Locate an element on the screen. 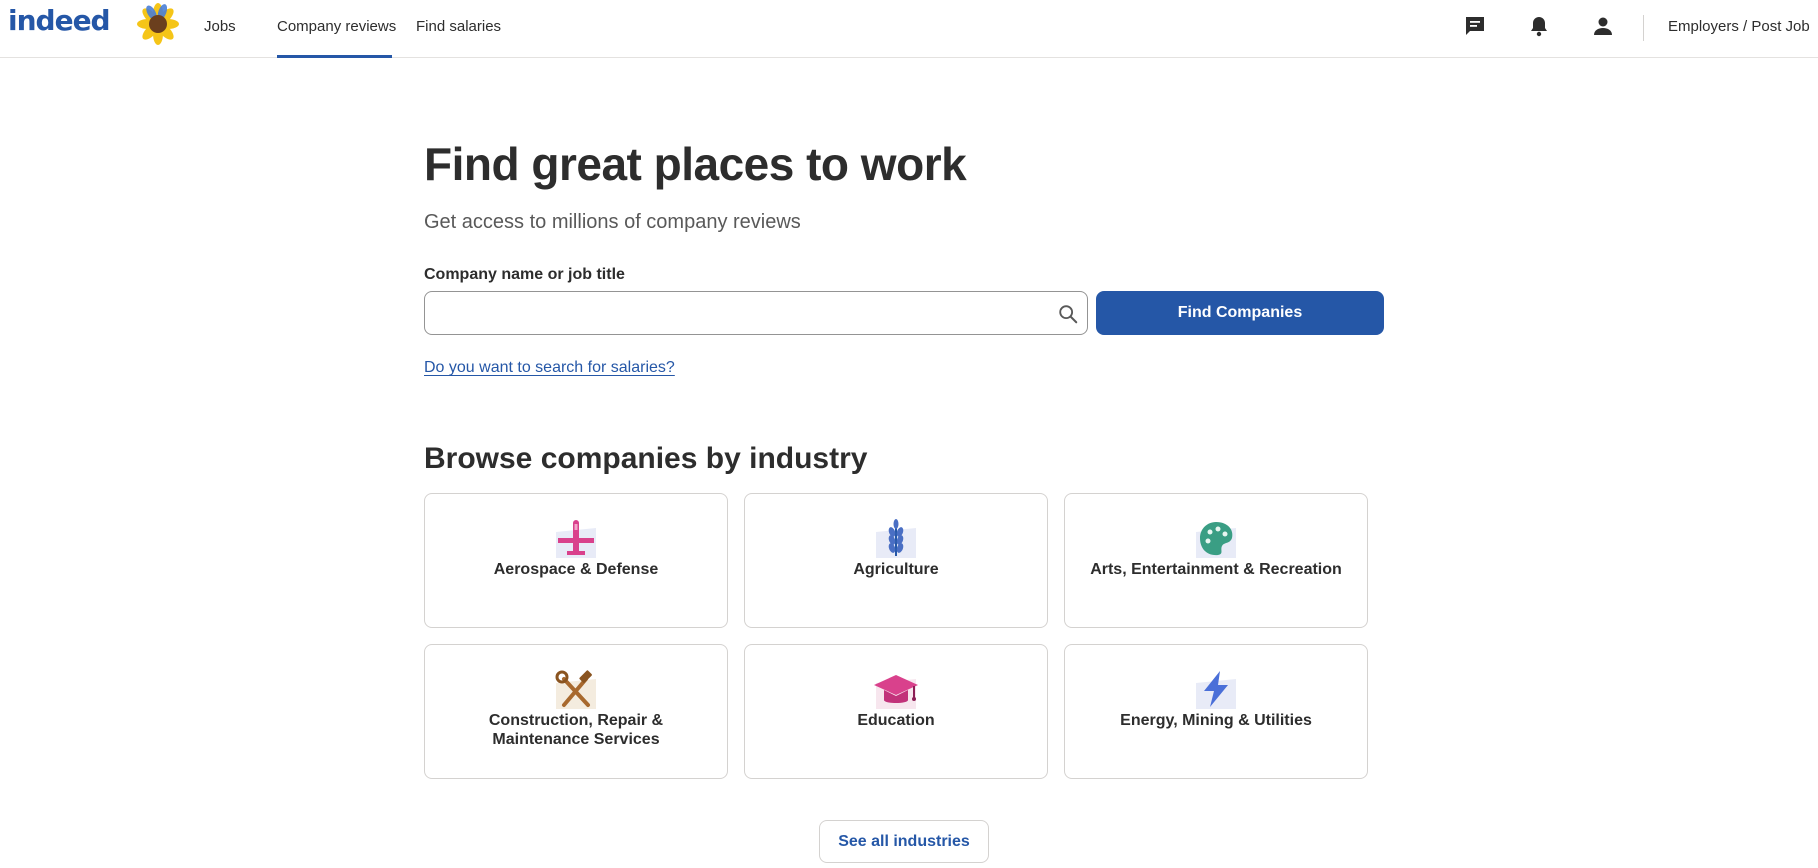 This screenshot has height=868, width=1818. search-salaries-link: Do you want to search for salaries? is located at coordinates (549, 368).